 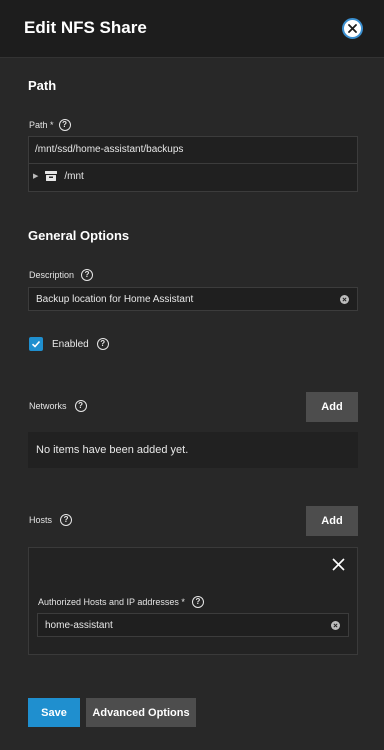 I want to click on enabled-checkbox, so click(x=36, y=344).